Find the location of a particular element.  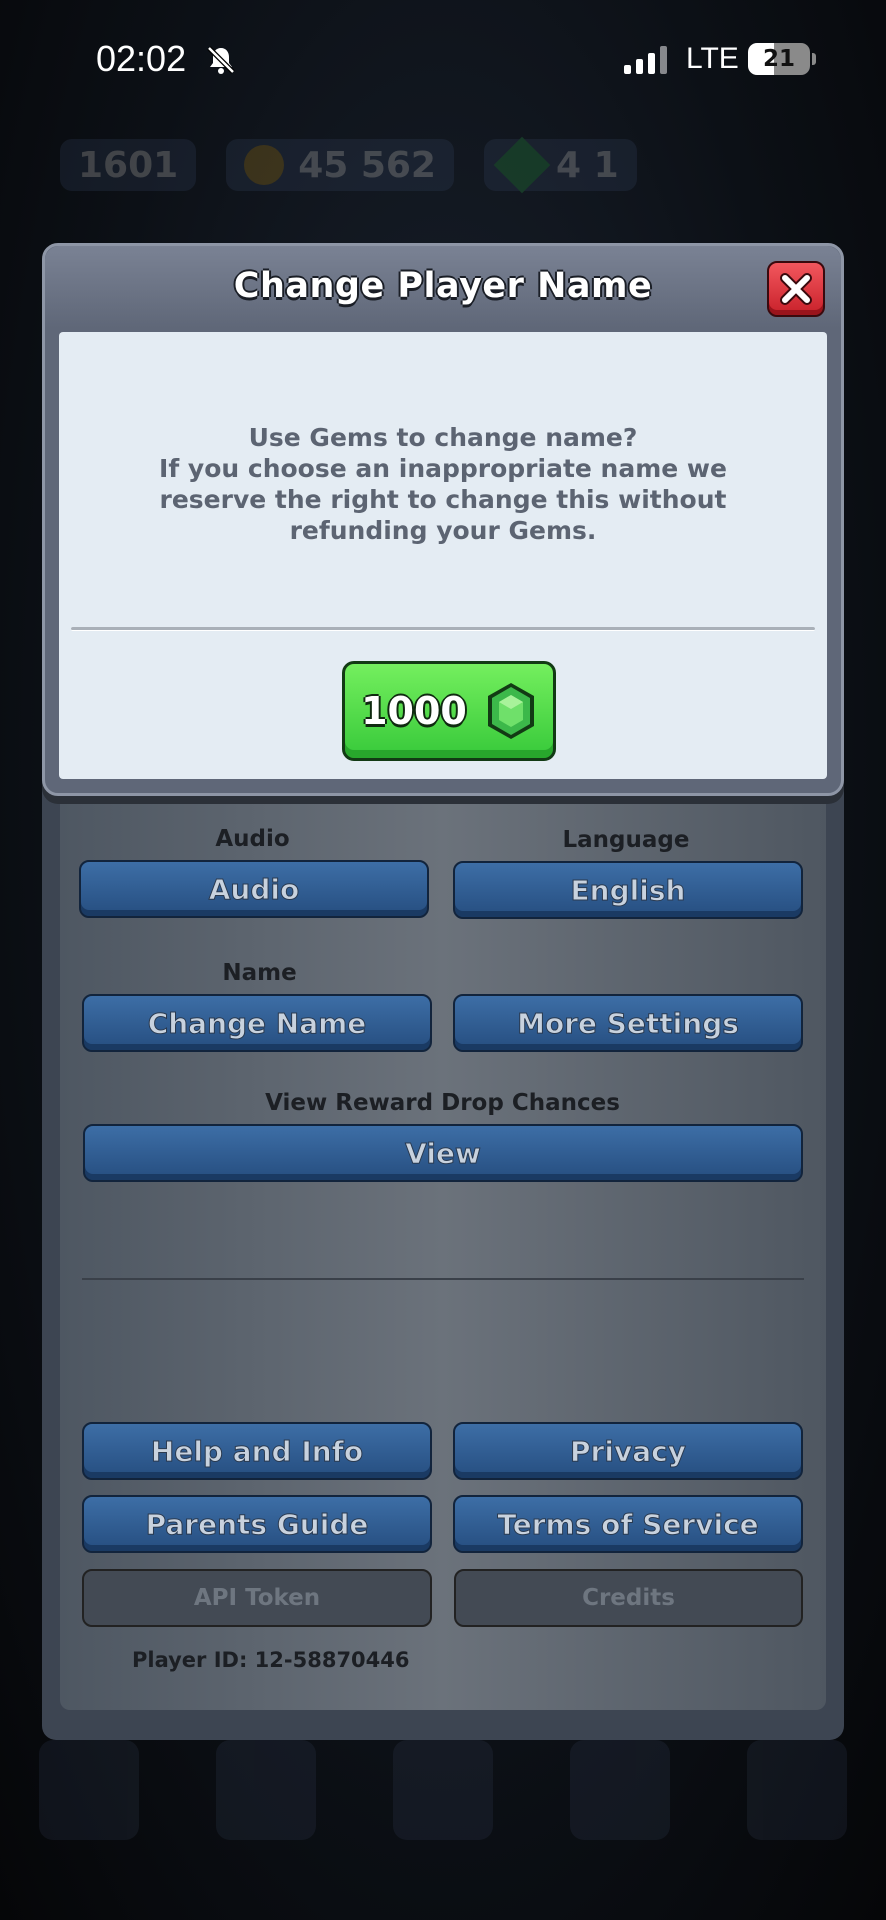

close-icon is located at coordinates (796, 289).